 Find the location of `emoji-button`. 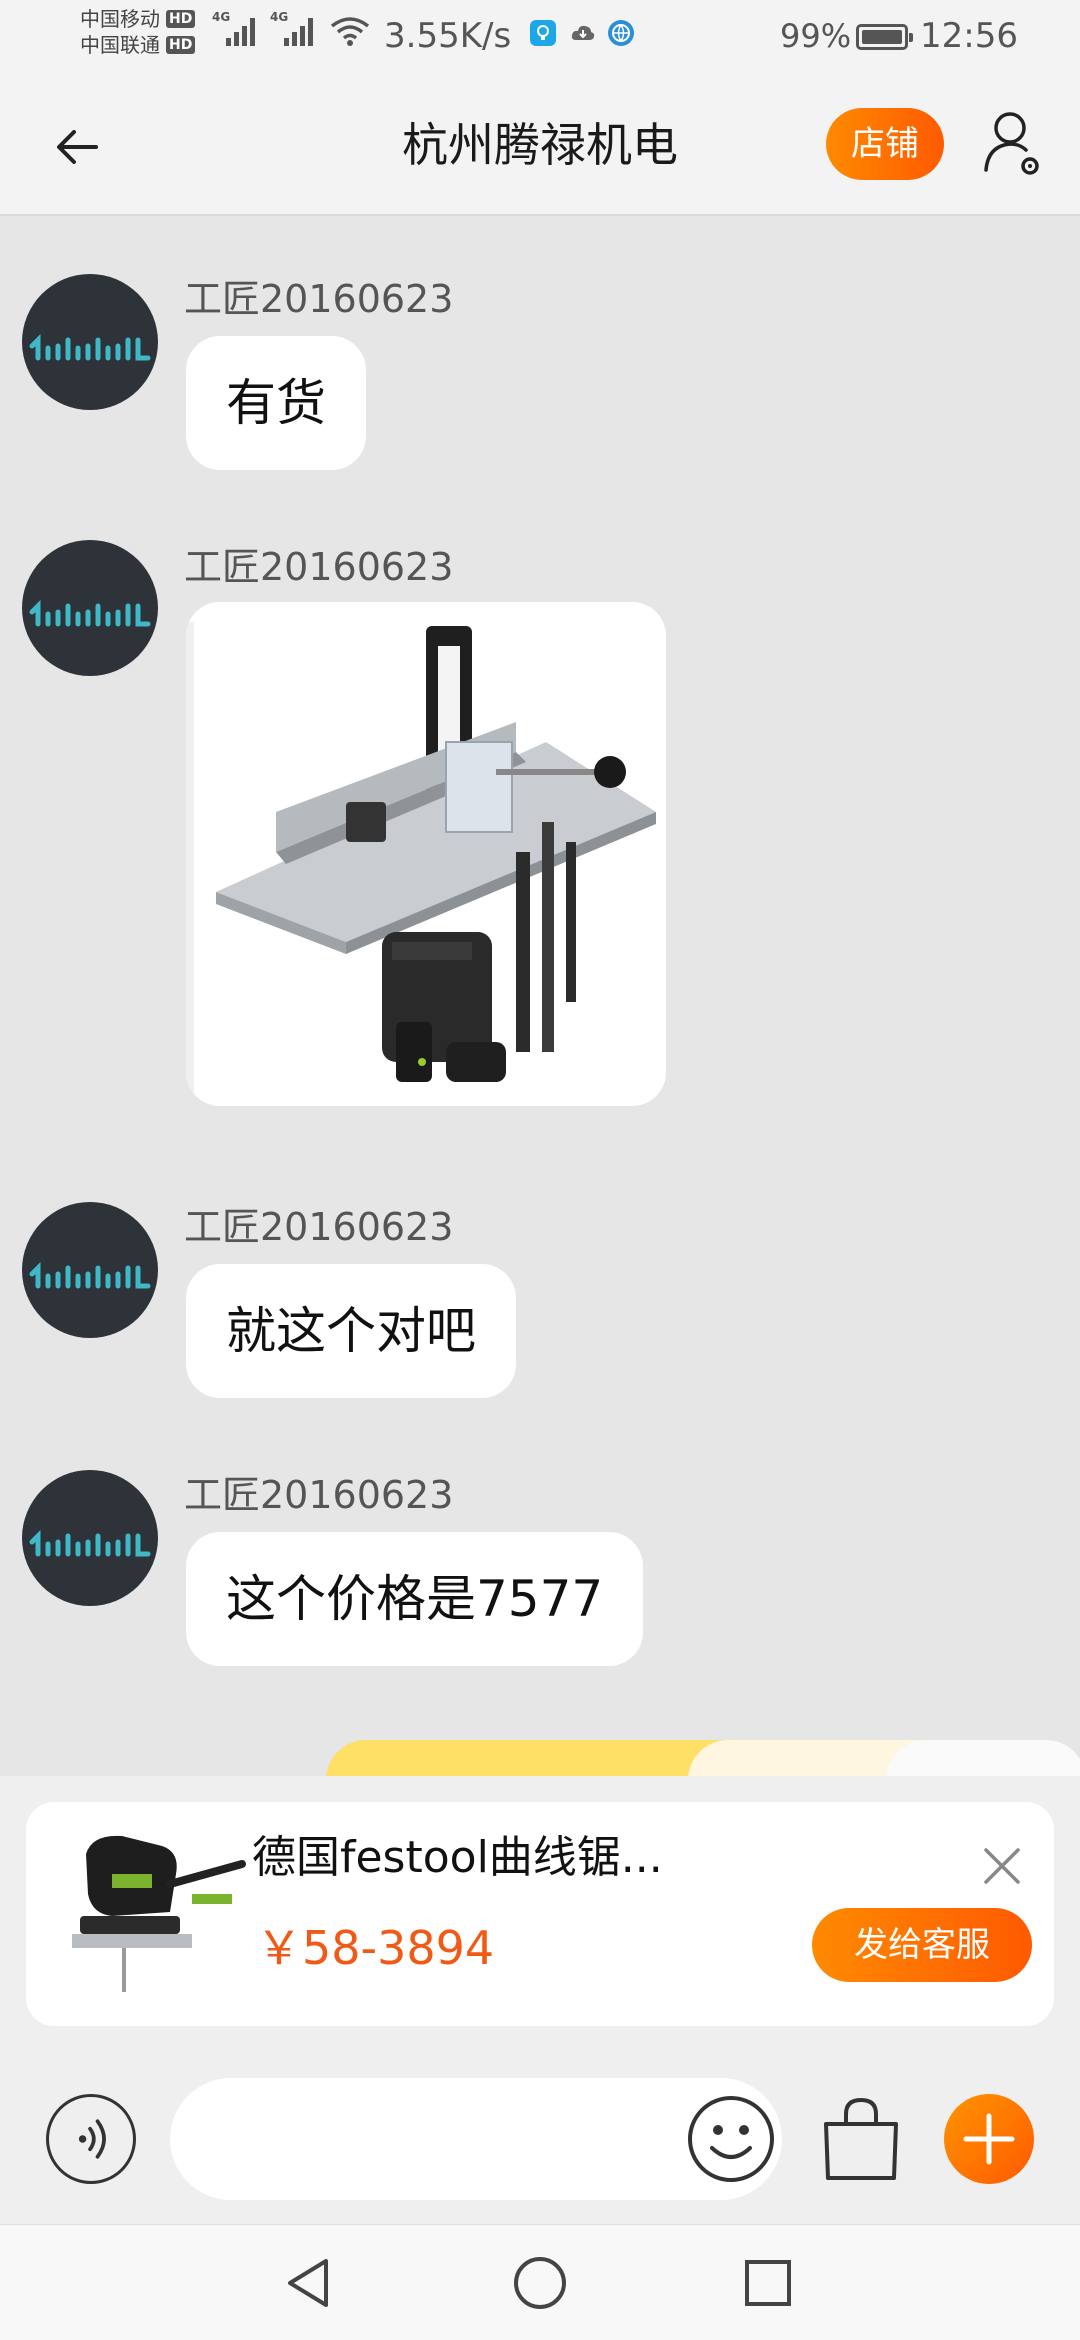

emoji-button is located at coordinates (731, 2139).